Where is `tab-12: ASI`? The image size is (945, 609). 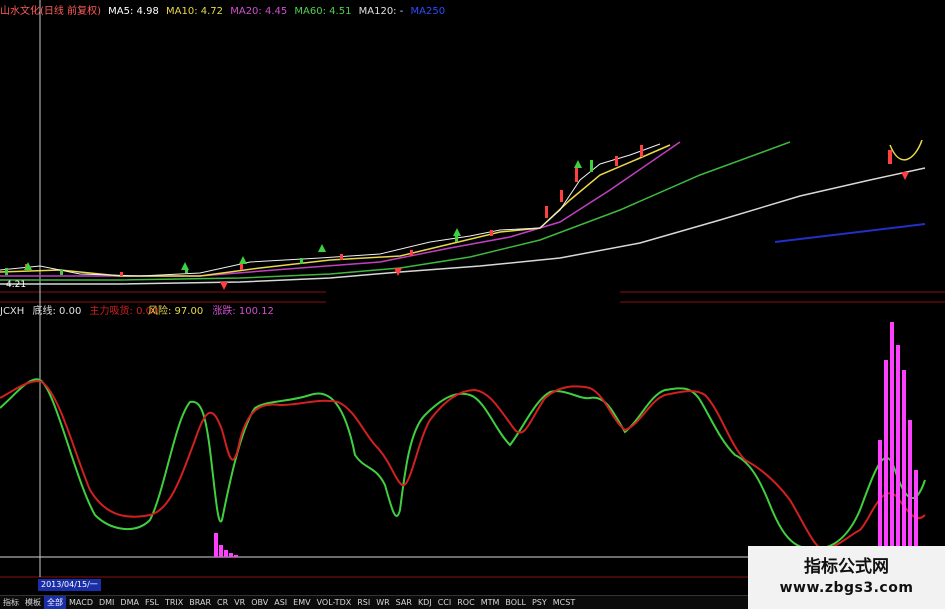
tab-12: ASI is located at coordinates (280, 602).